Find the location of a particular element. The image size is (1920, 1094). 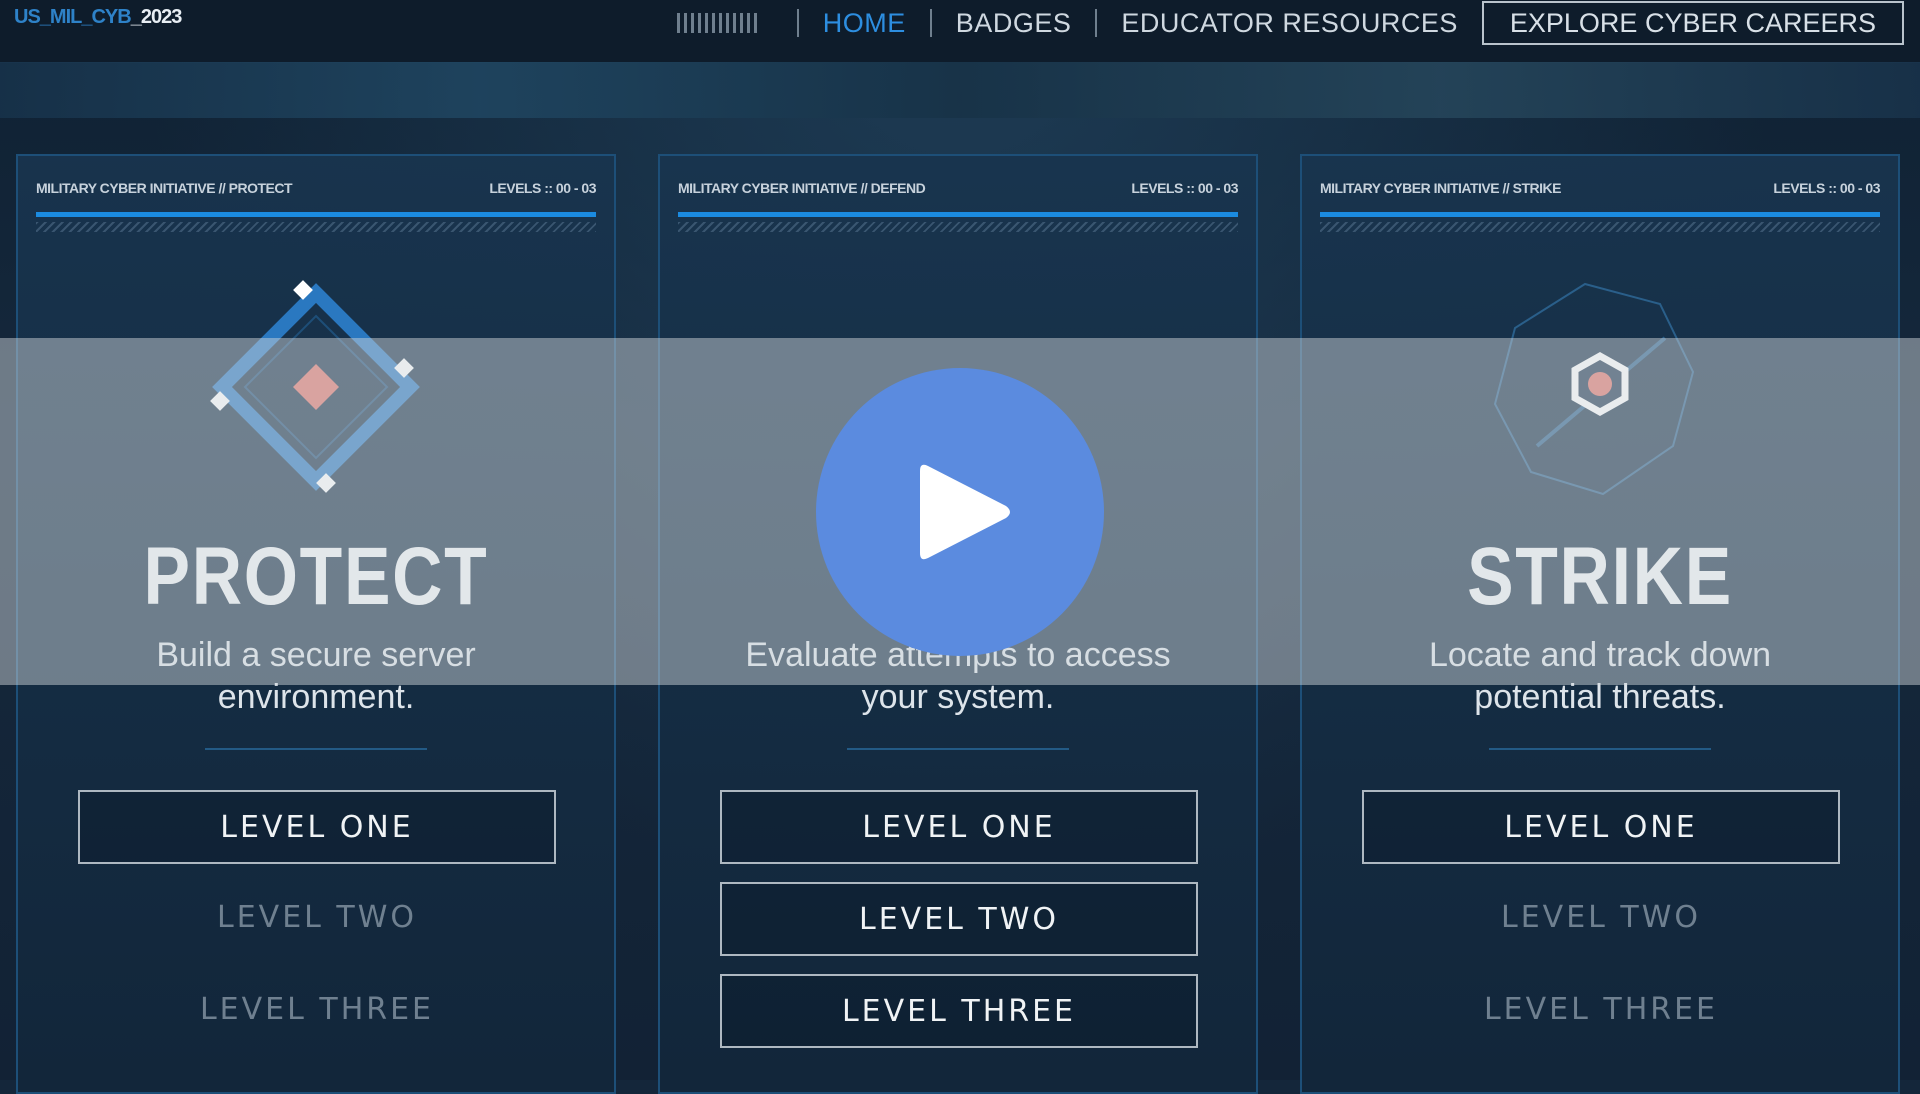

strike-level-three-locked: LEVEL THREE is located at coordinates (1601, 1009).